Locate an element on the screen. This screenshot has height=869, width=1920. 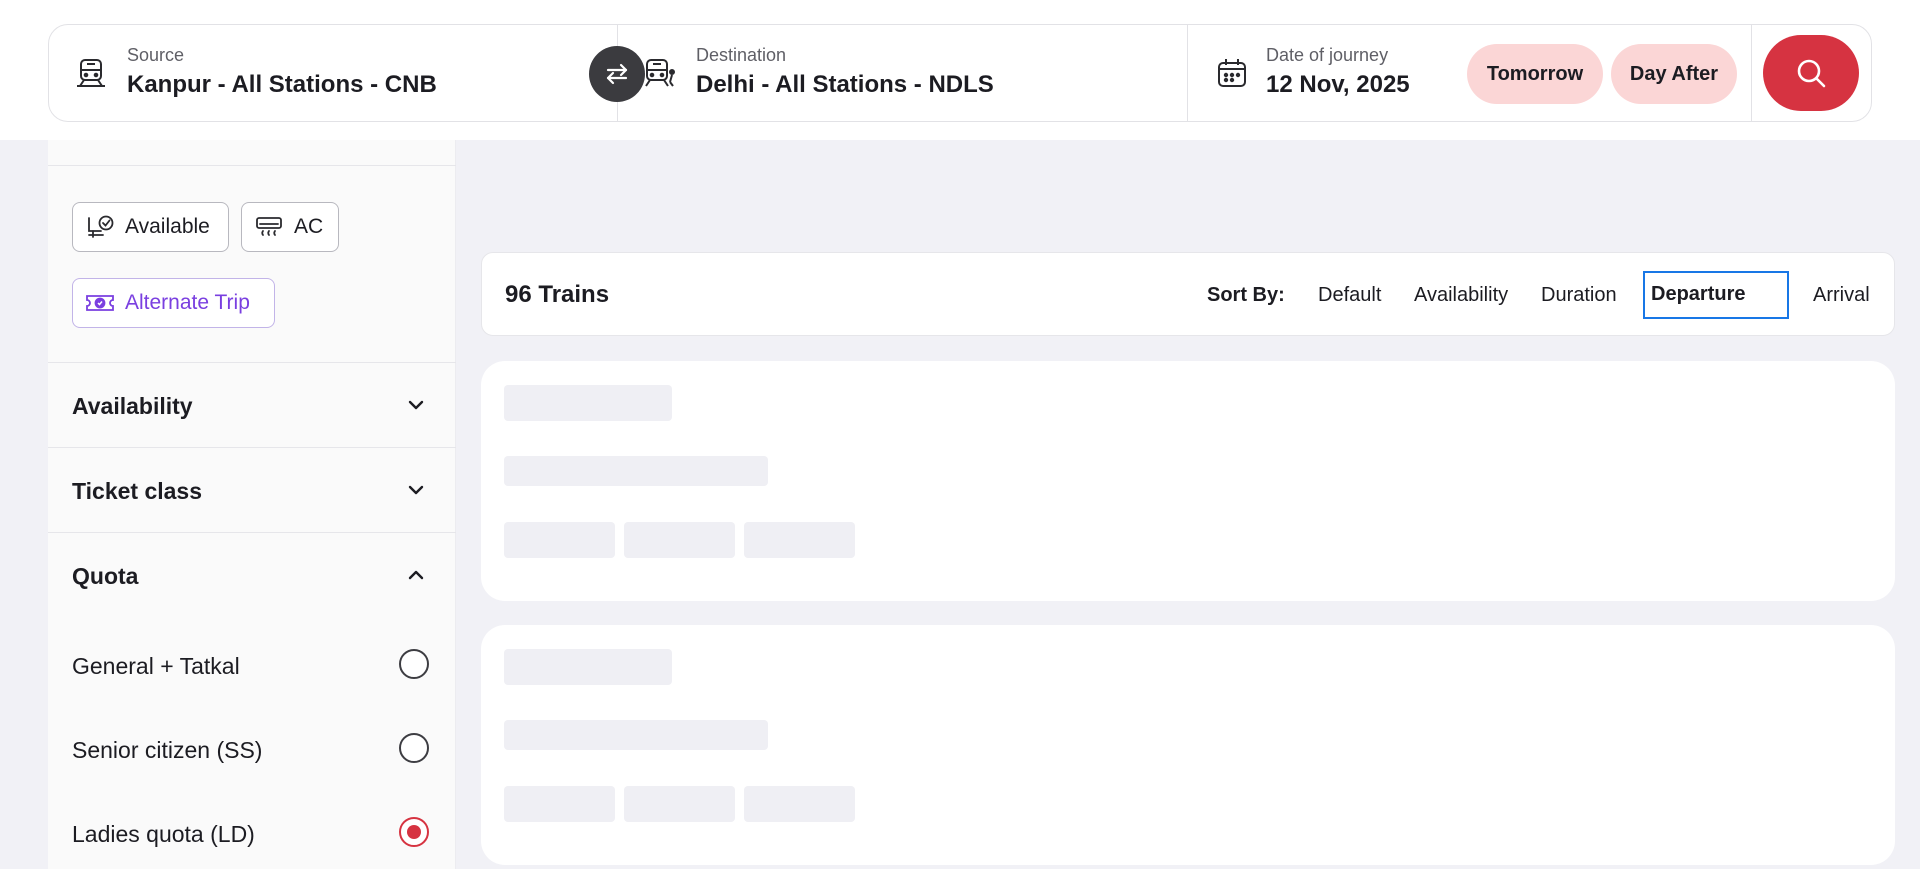
date-value: 12 Nov, 2025 is located at coordinates (1338, 85).